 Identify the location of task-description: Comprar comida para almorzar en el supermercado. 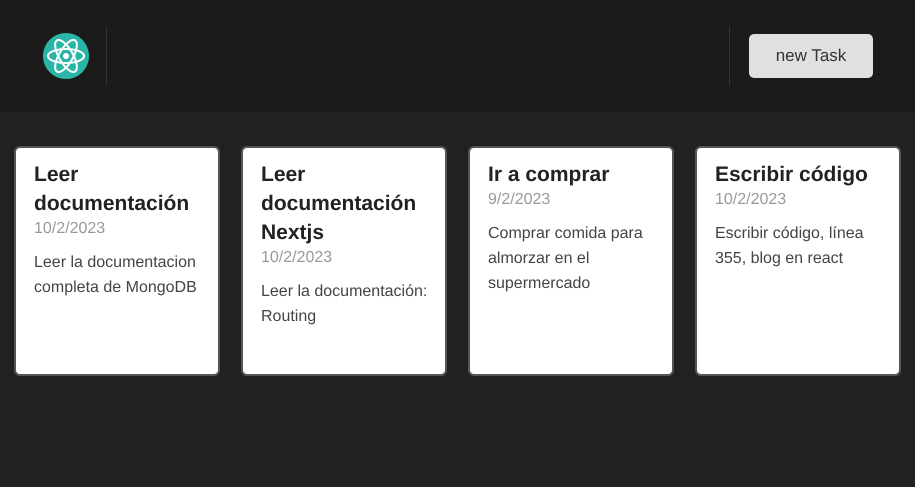
(566, 259).